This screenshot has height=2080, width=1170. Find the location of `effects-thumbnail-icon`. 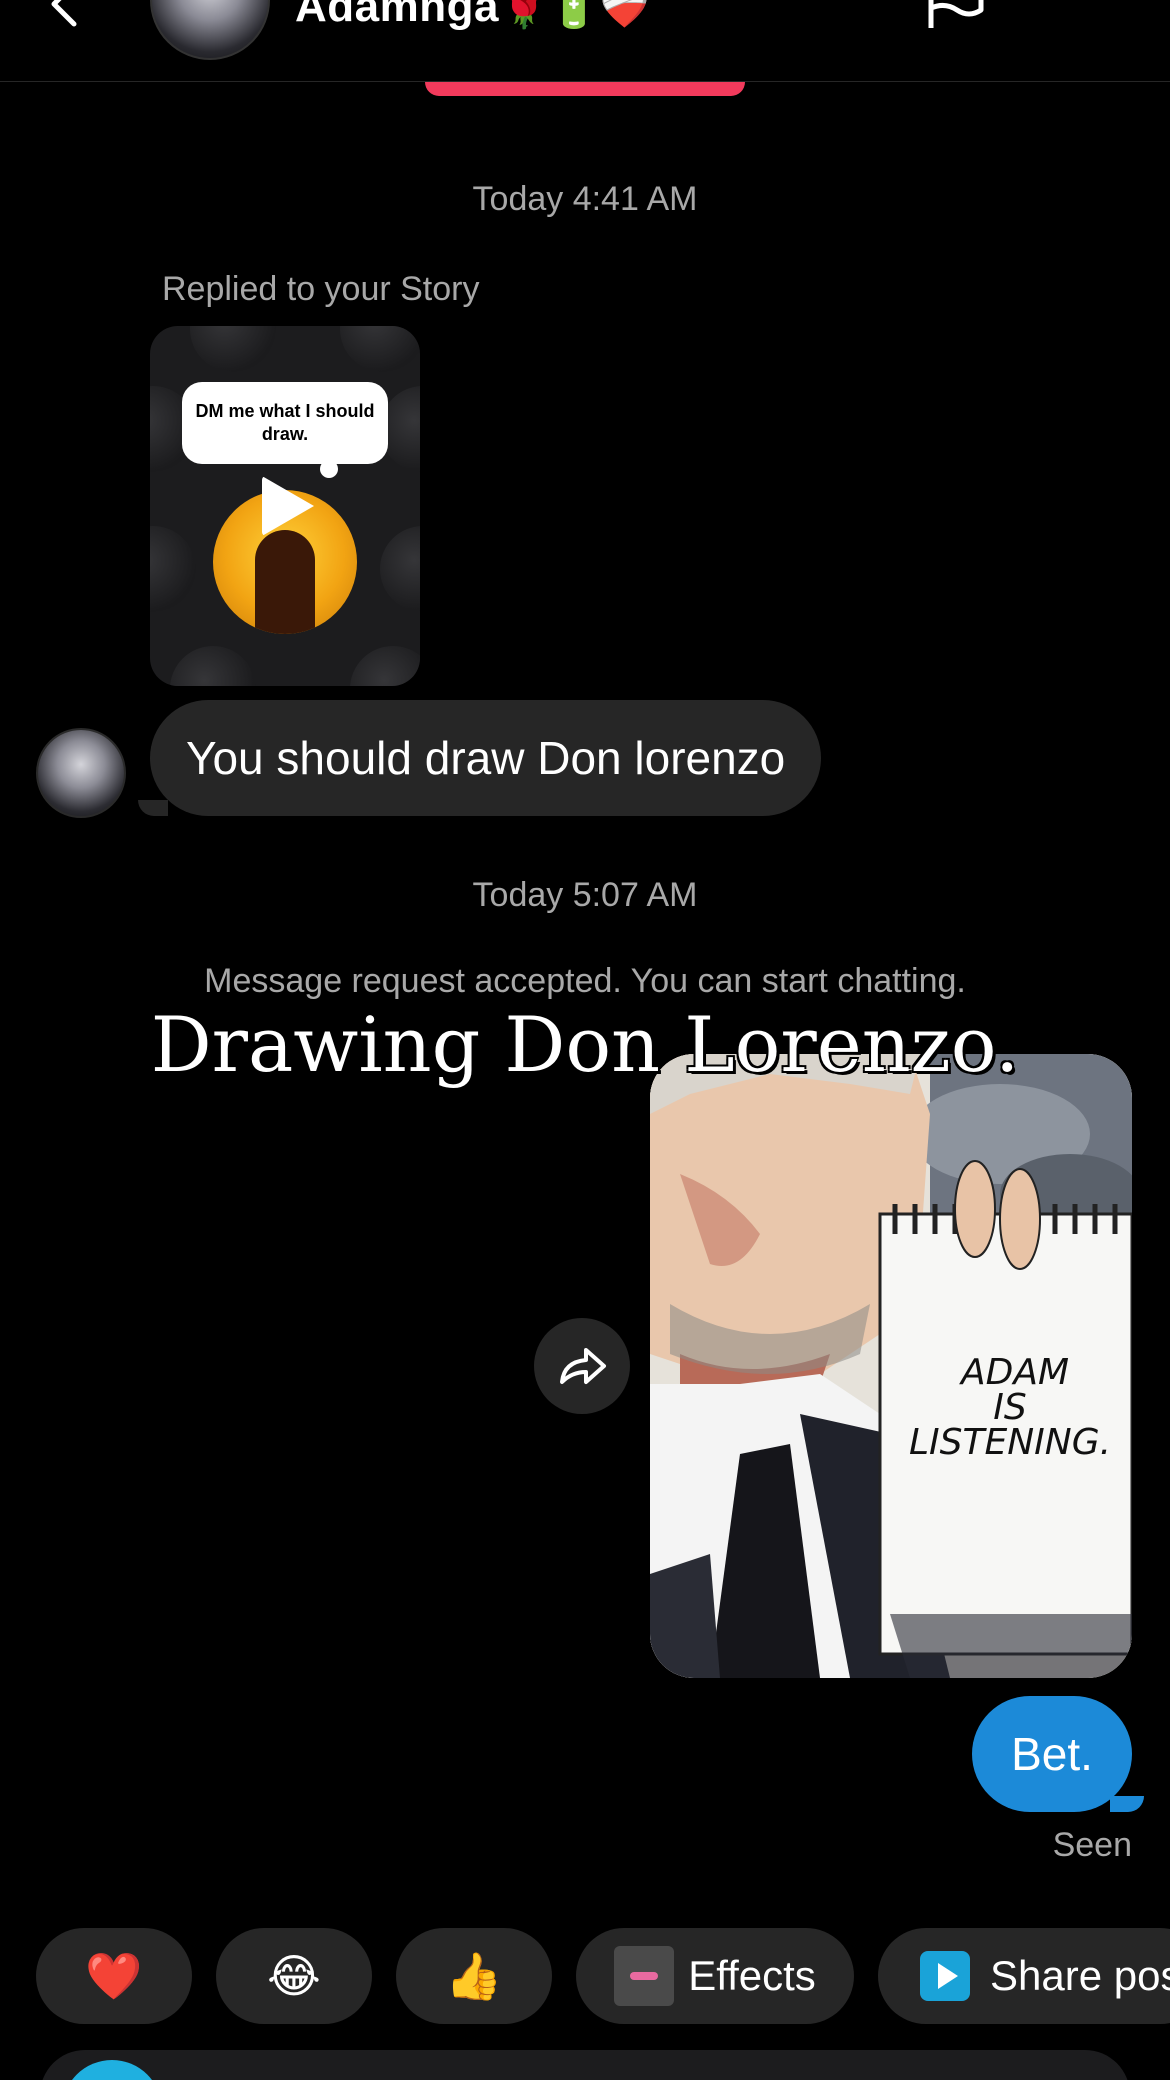

effects-thumbnail-icon is located at coordinates (644, 1976).